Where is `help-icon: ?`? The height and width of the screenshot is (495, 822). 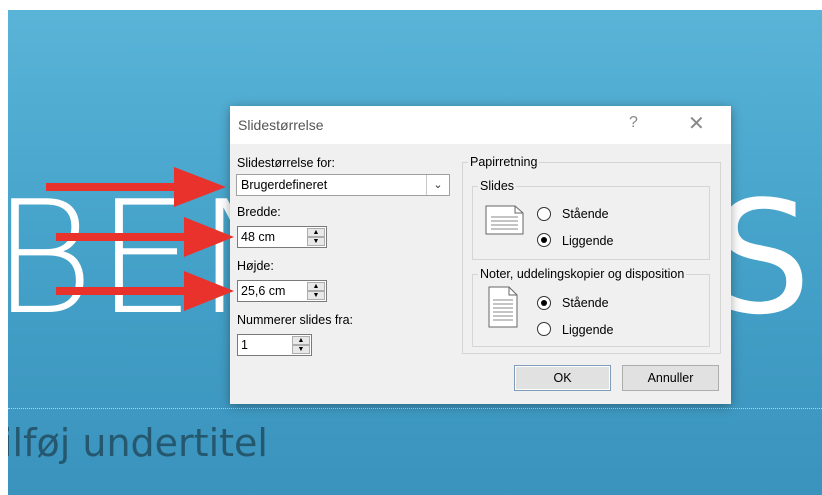 help-icon: ? is located at coordinates (633, 123).